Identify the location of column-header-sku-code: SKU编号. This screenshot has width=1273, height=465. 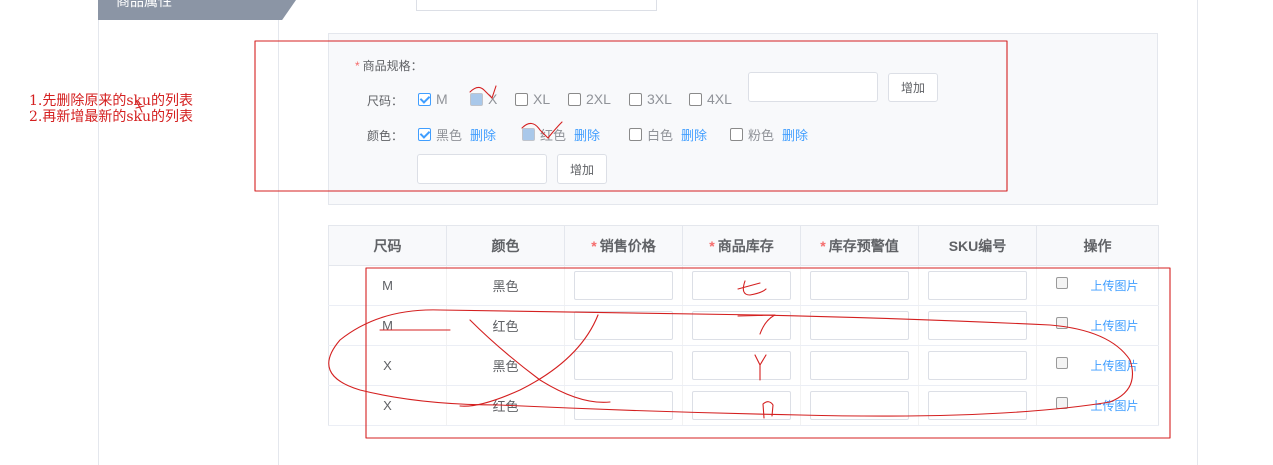
(977, 245).